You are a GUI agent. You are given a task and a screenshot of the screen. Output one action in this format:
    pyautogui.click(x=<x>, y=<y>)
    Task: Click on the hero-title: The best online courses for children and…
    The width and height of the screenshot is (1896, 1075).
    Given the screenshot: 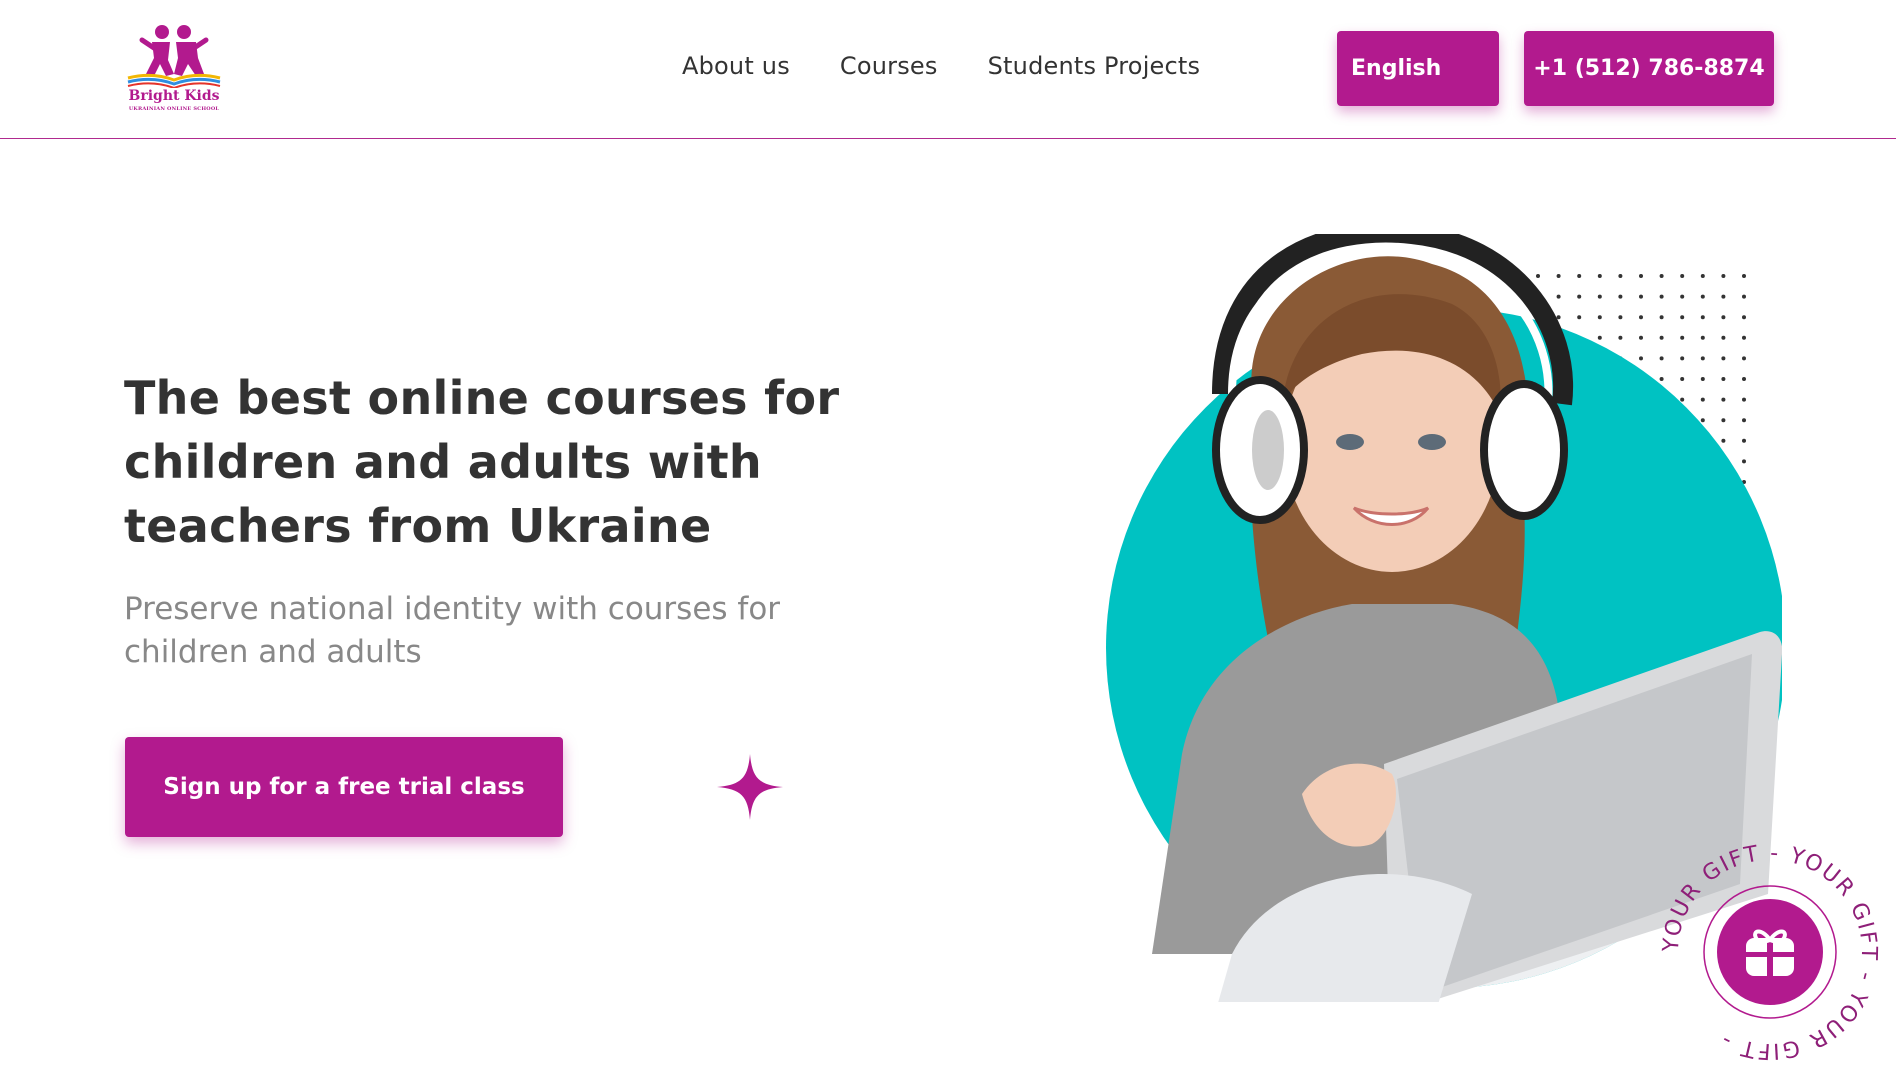 What is the action you would take?
    pyautogui.click(x=524, y=462)
    